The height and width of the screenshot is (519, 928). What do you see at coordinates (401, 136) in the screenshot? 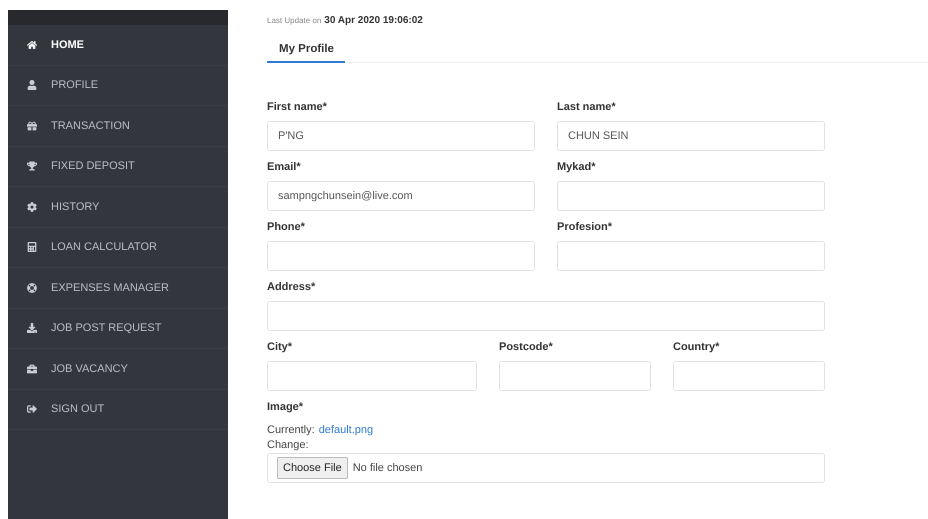
I see `input-field: P'NG` at bounding box center [401, 136].